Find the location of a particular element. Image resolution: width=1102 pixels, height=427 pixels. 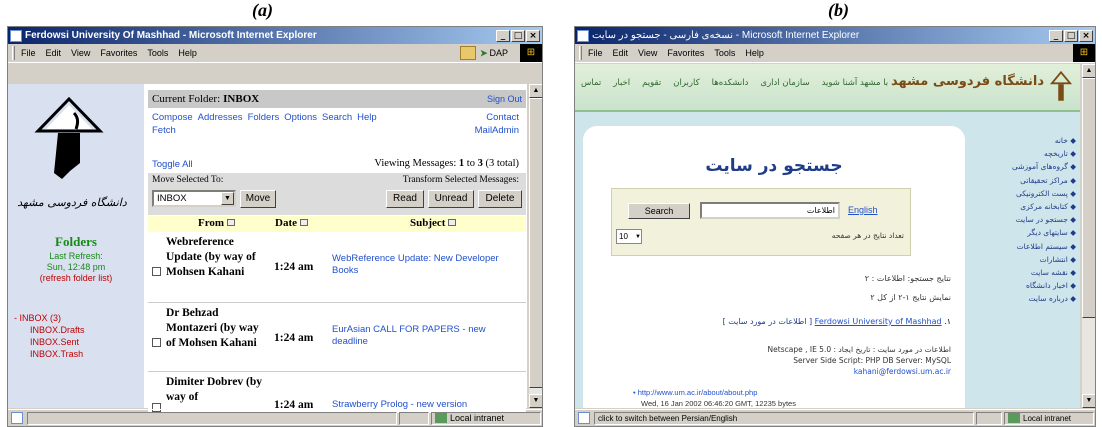

sidebar-item: ◆ مراکز تحقیقاتی is located at coordinates (1031, 180).